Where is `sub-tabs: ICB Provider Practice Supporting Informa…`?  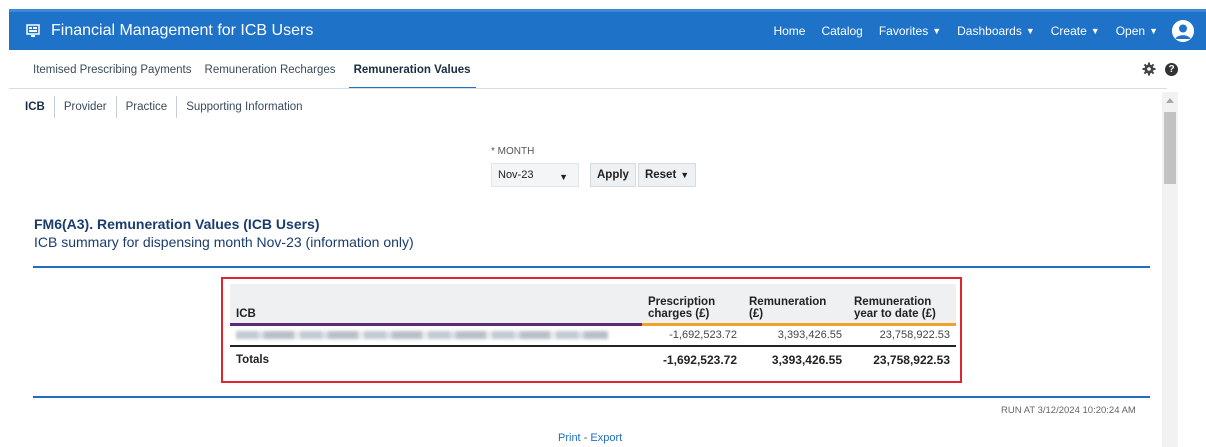
sub-tabs: ICB Provider Practice Supporting Informa… is located at coordinates (168, 107).